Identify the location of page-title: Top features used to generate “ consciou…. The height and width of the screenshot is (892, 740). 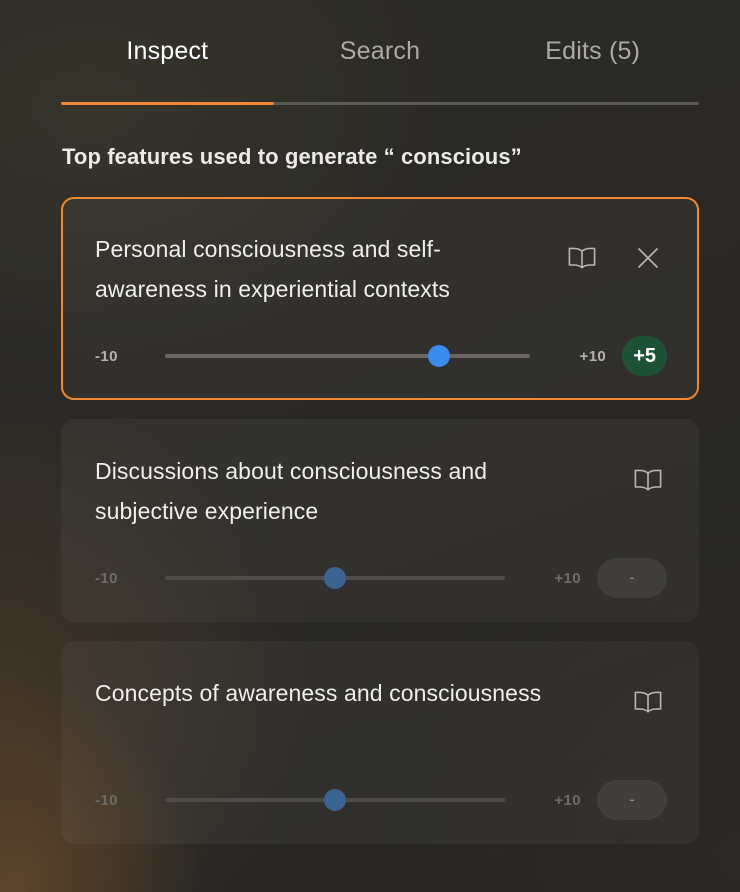
(292, 156).